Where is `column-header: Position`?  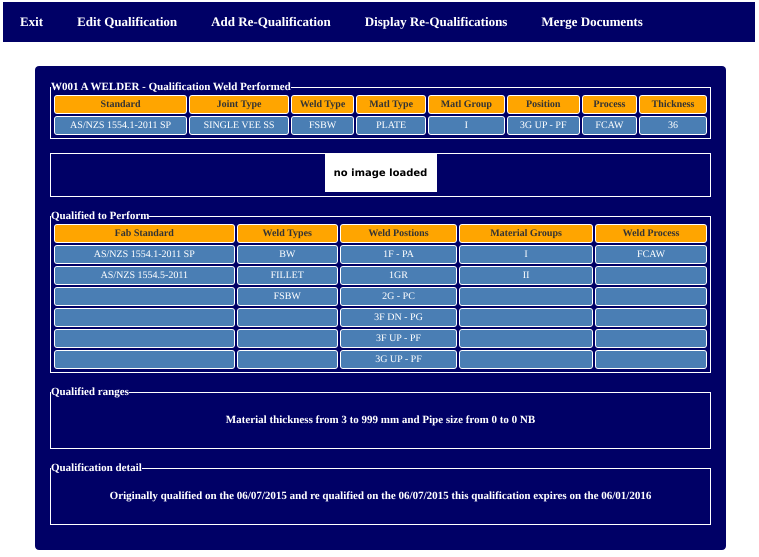 column-header: Position is located at coordinates (543, 104).